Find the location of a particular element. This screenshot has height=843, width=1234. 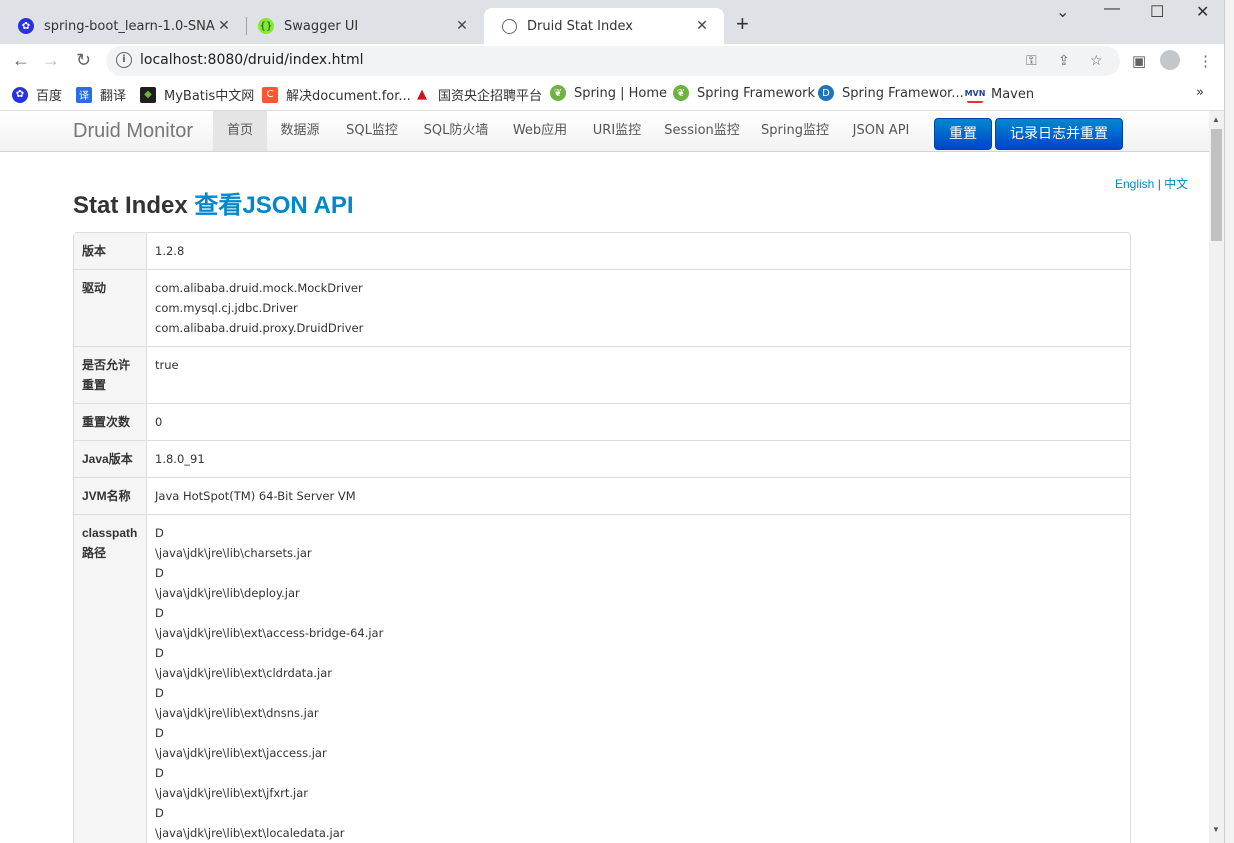

bookmark-label: Maven is located at coordinates (1013, 94).